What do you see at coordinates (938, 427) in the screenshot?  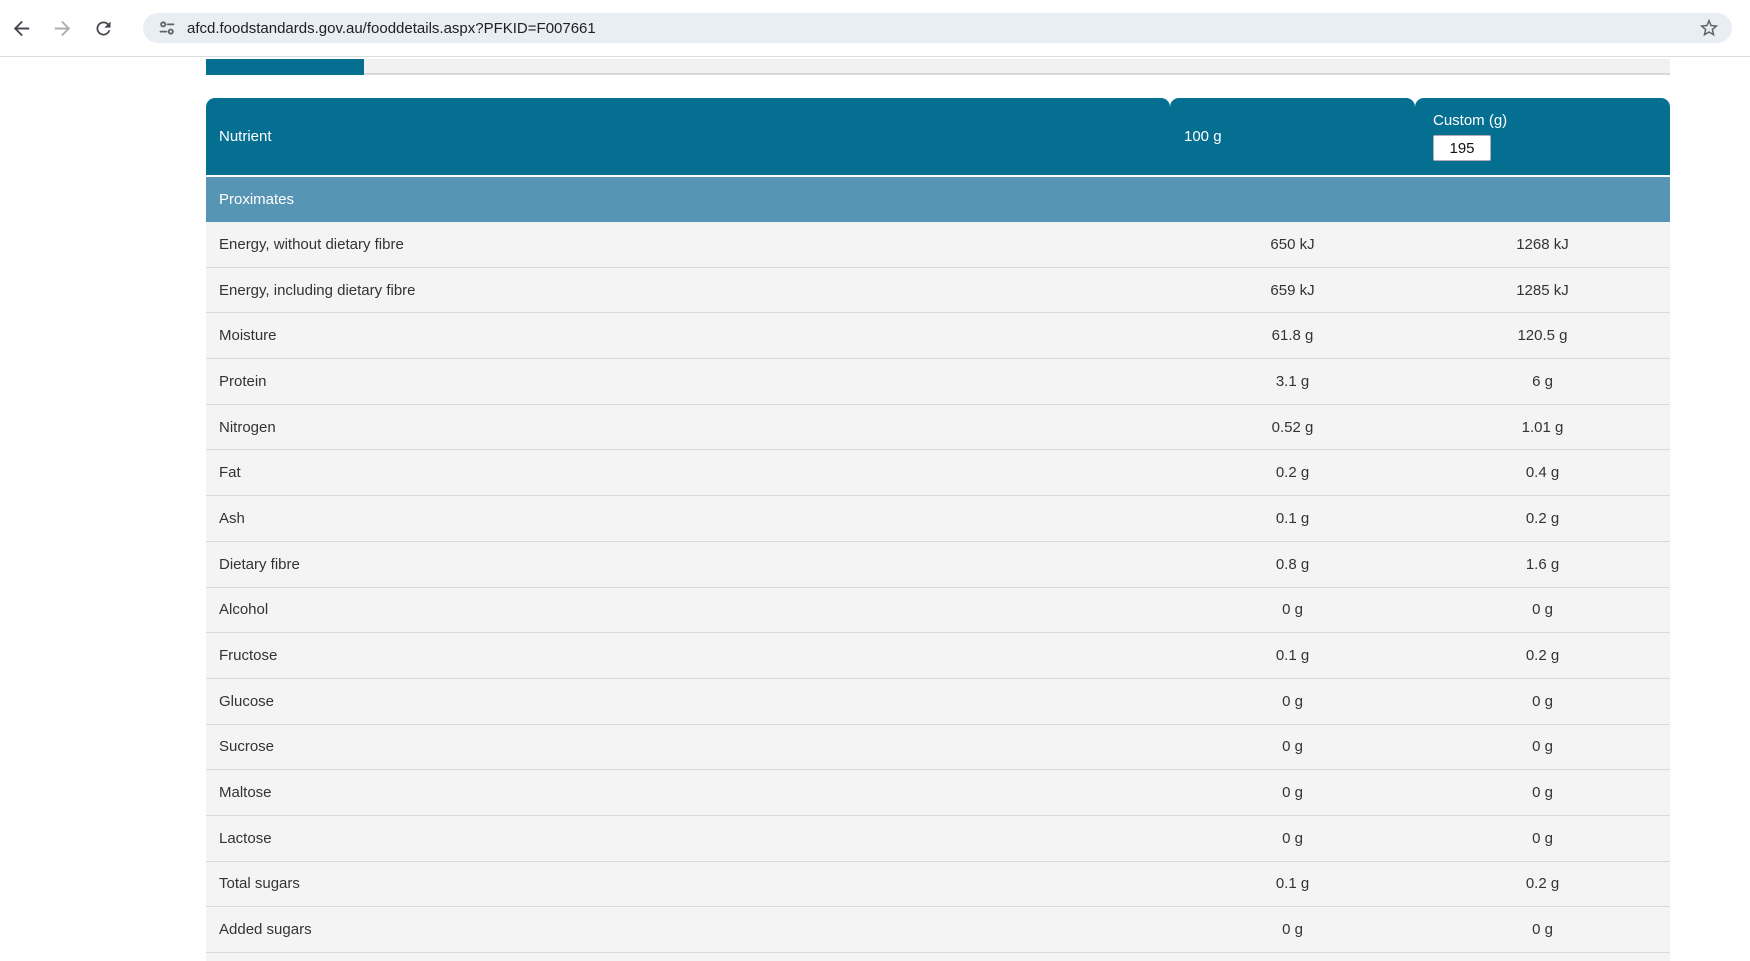 I see `table-row: Nitrogen 0.52 g 1.01 g` at bounding box center [938, 427].